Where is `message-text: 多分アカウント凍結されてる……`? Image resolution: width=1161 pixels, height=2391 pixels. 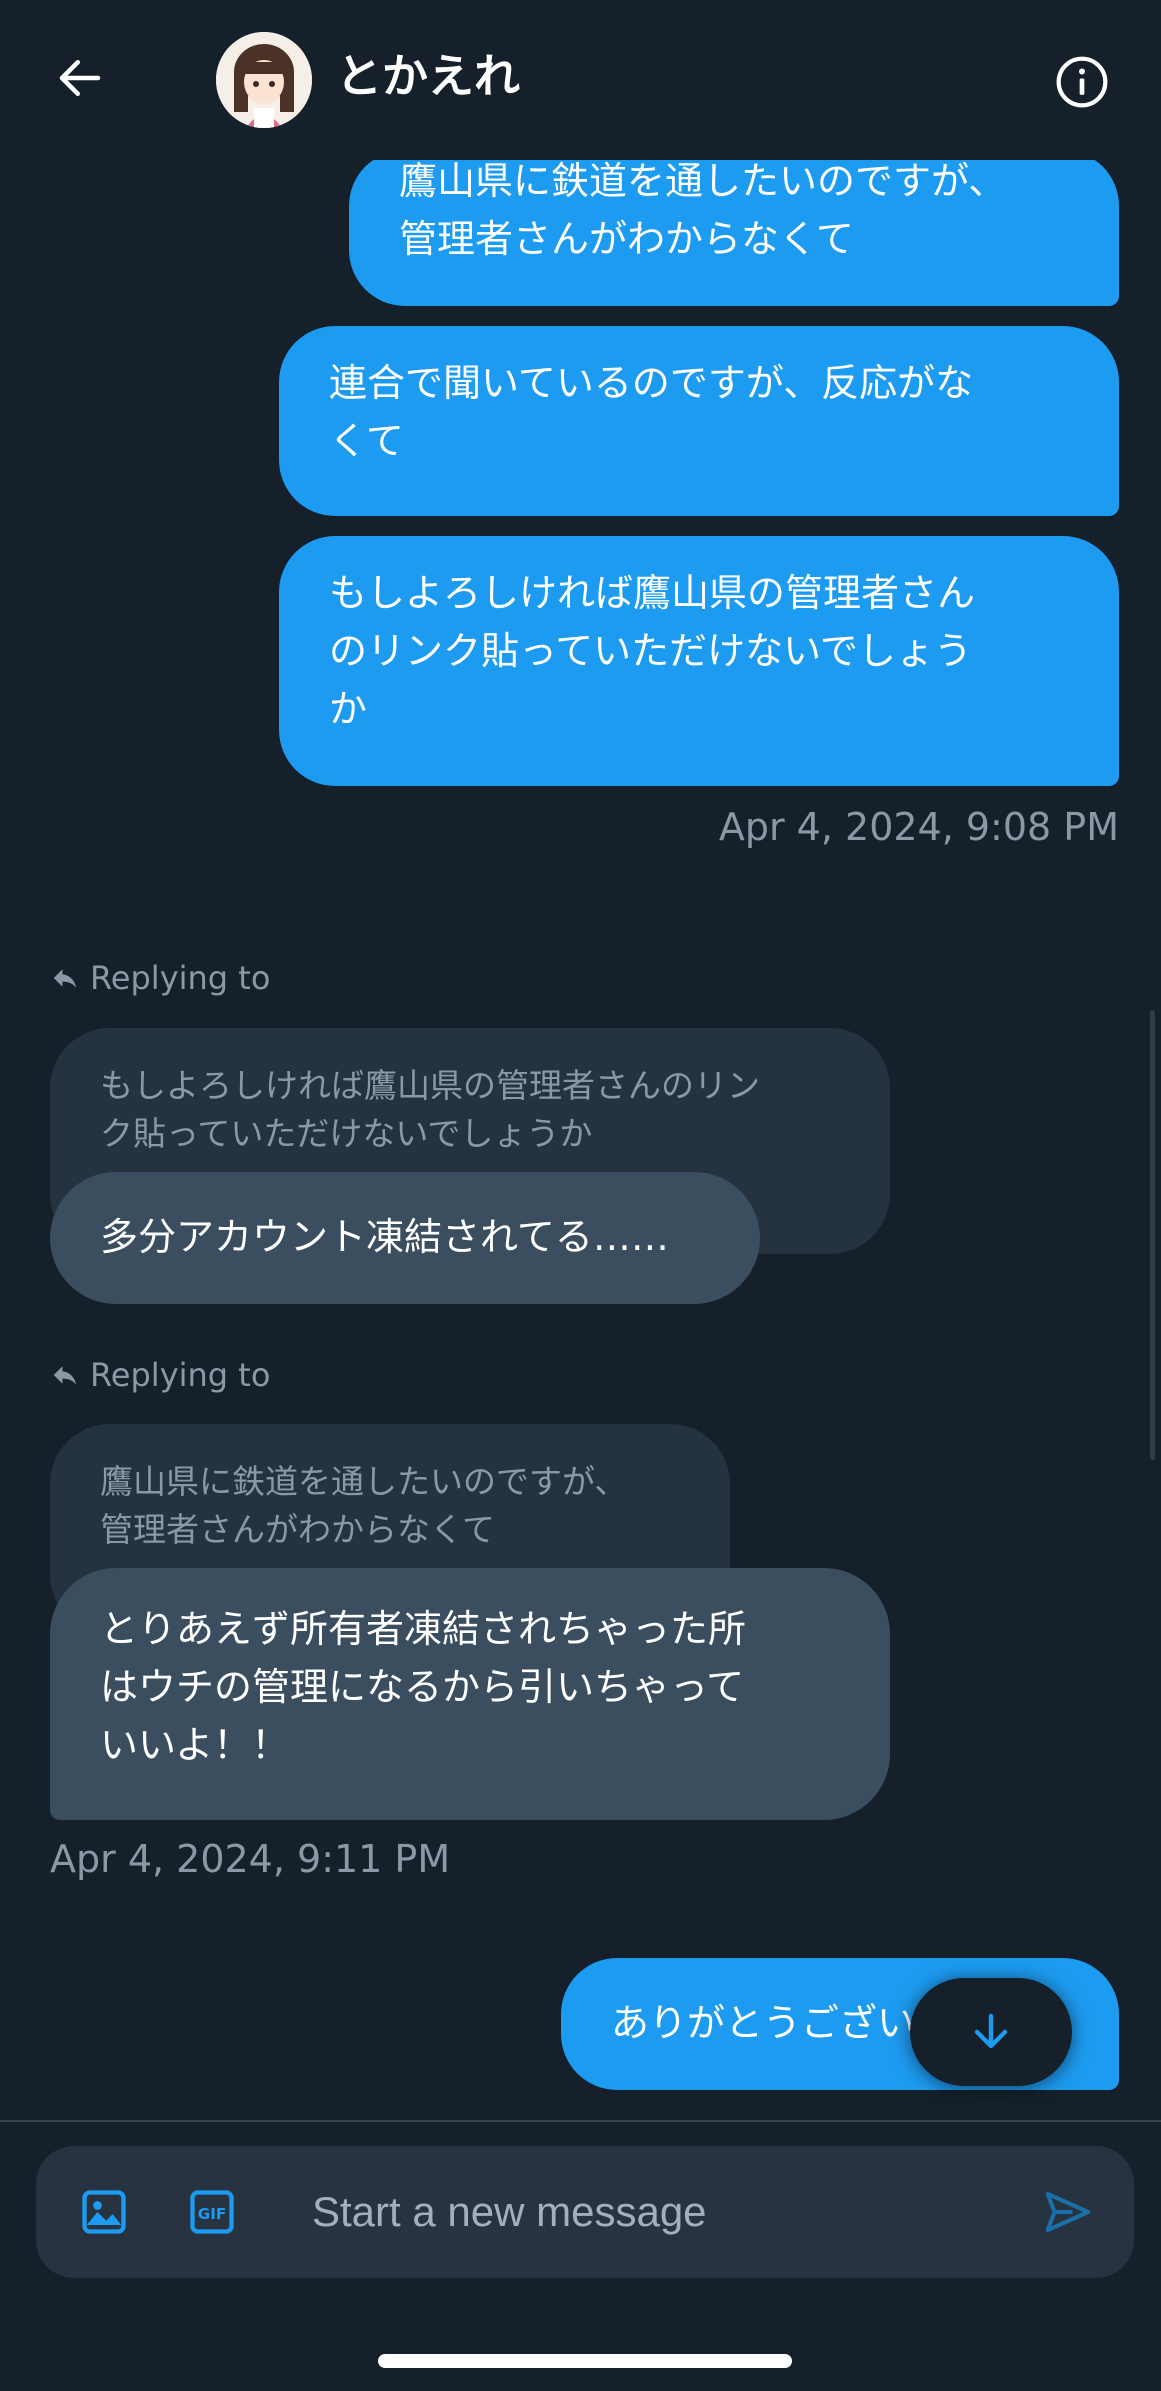 message-text: 多分アカウント凍結されてる…… is located at coordinates (384, 1237).